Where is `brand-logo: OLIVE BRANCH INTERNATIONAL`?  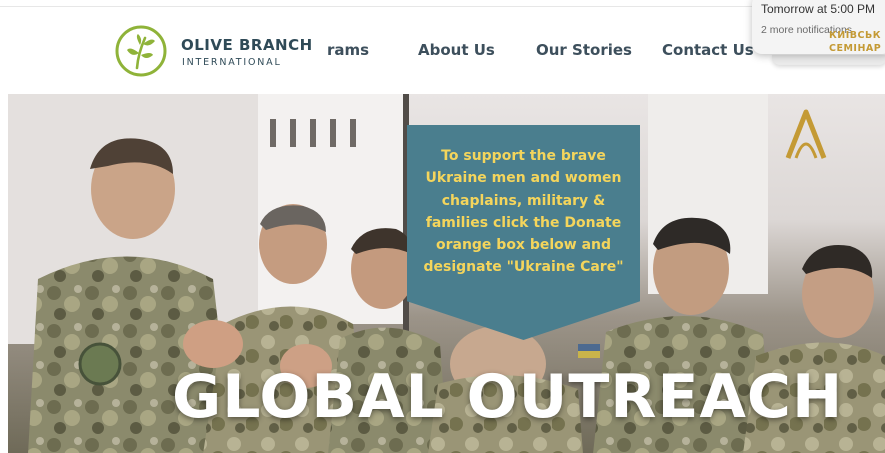 brand-logo: OLIVE BRANCH INTERNATIONAL is located at coordinates (229, 52).